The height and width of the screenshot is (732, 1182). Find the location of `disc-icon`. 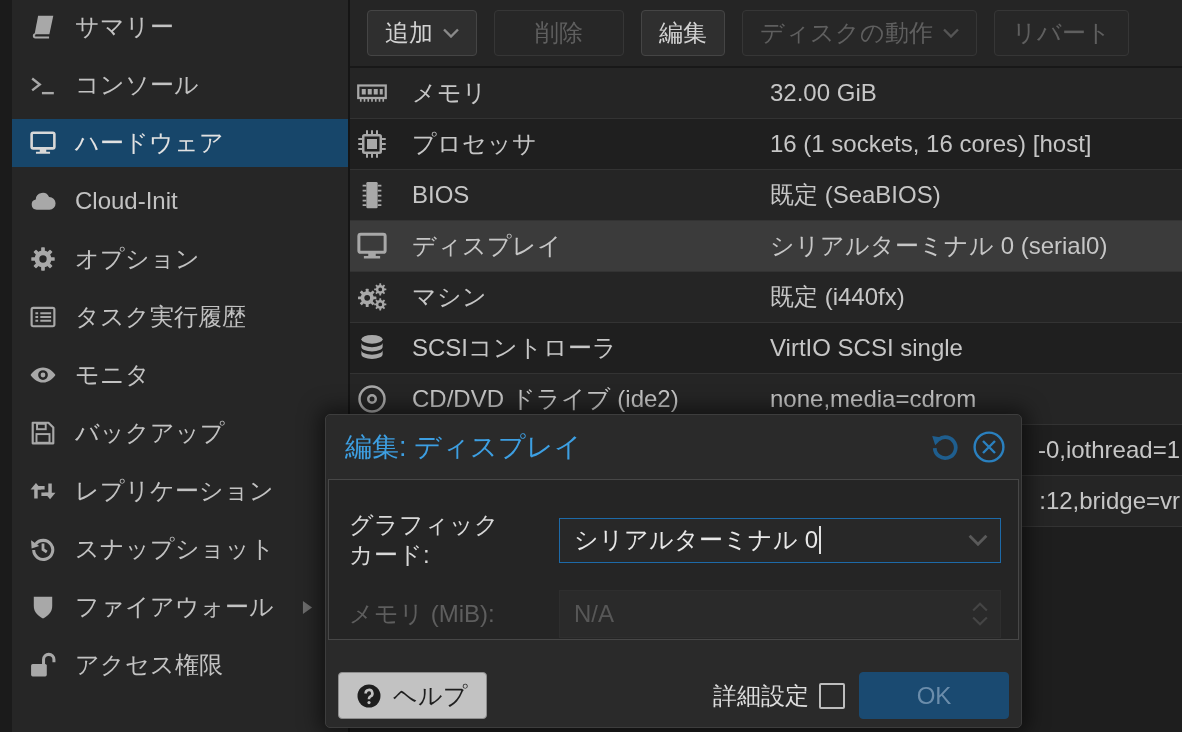

disc-icon is located at coordinates (372, 399).